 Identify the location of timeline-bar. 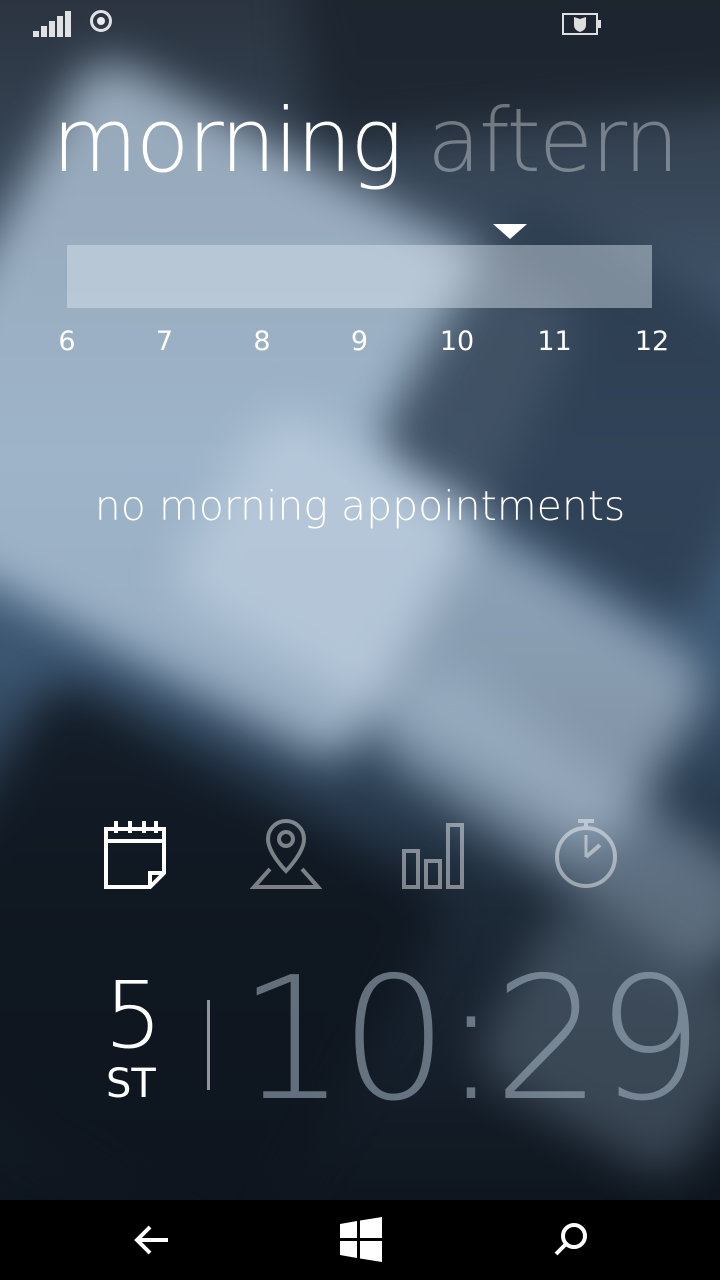
(359, 276).